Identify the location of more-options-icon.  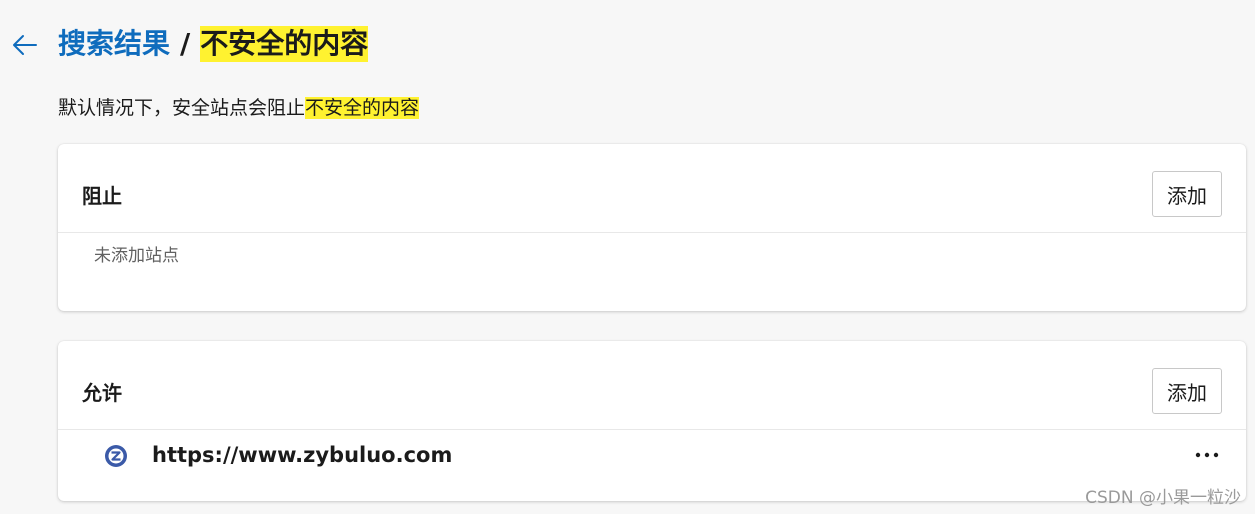
(1207, 455).